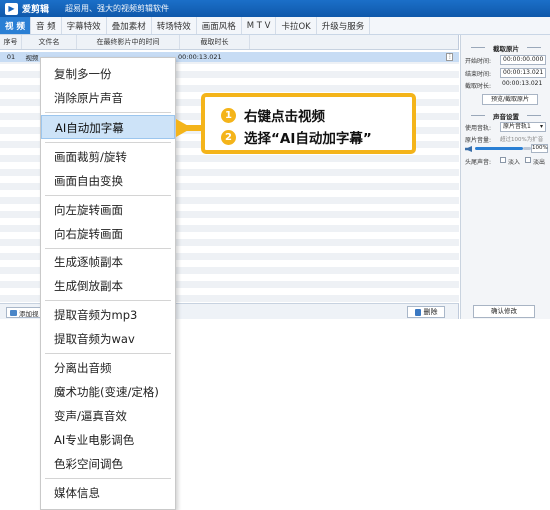 Image resolution: width=550 pixels, height=510 pixels. What do you see at coordinates (522, 83) in the screenshot?
I see `duration-value: 00:00:13.021` at bounding box center [522, 83].